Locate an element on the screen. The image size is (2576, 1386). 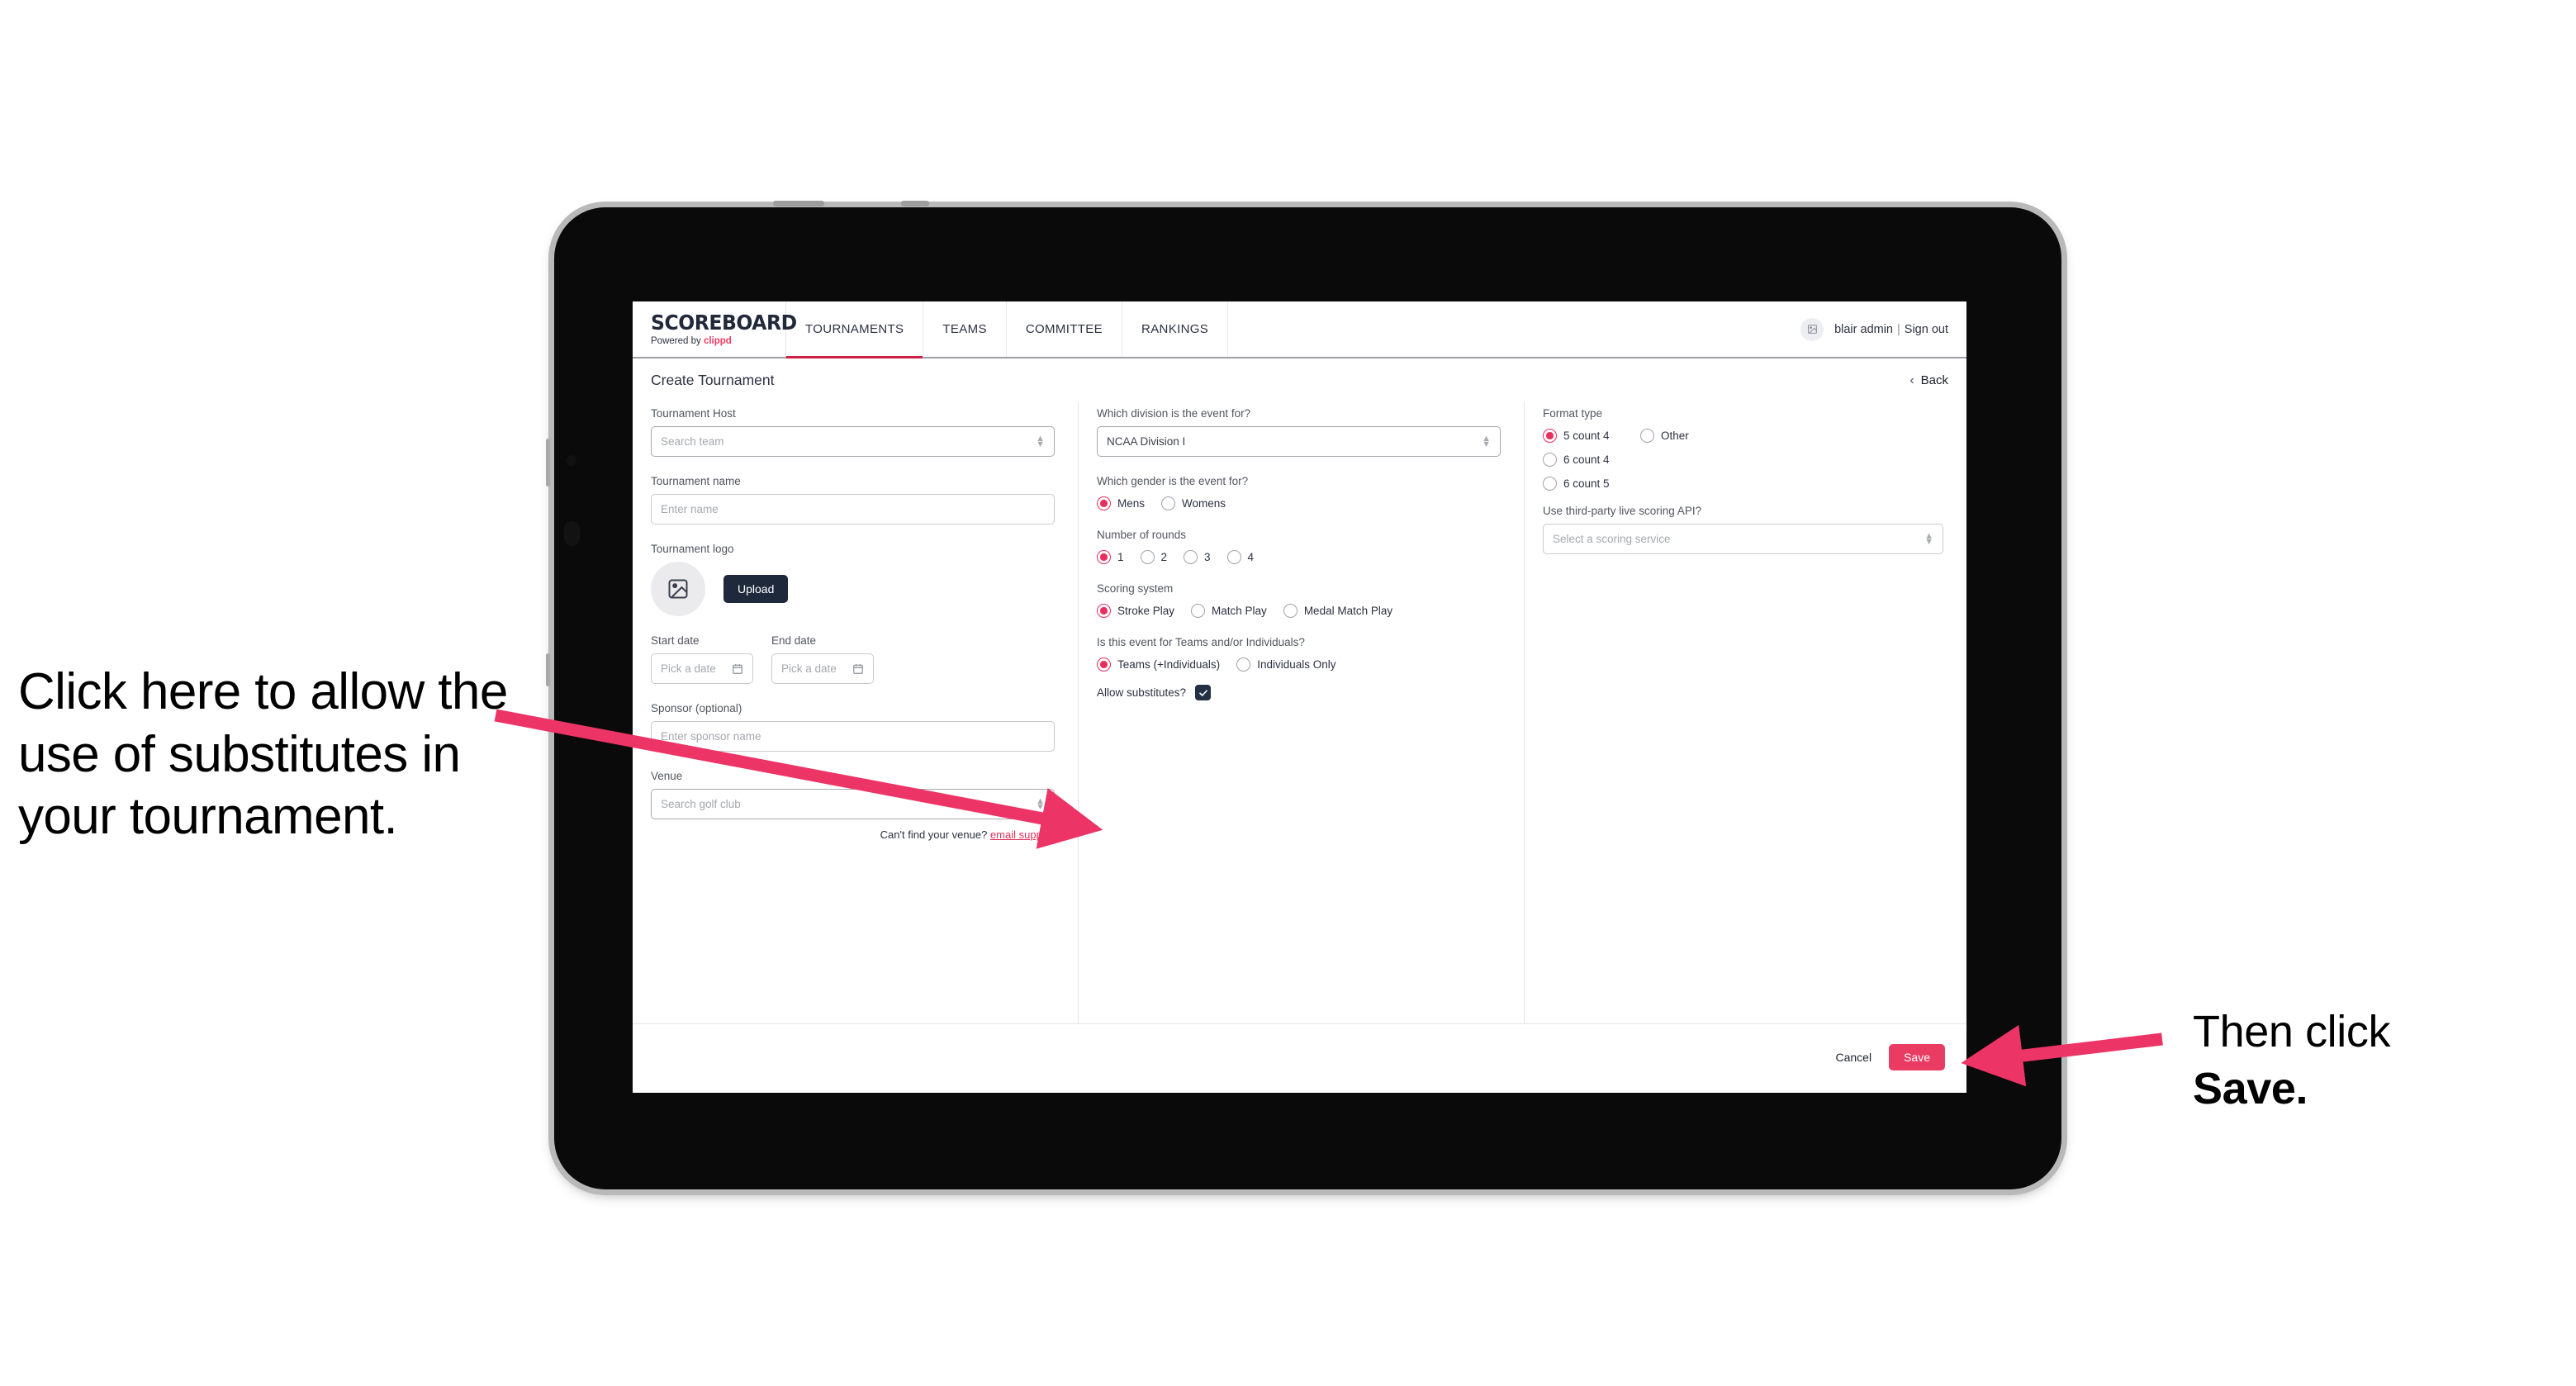
radio-label: Teams (+Individuals) is located at coordinates (1169, 664).